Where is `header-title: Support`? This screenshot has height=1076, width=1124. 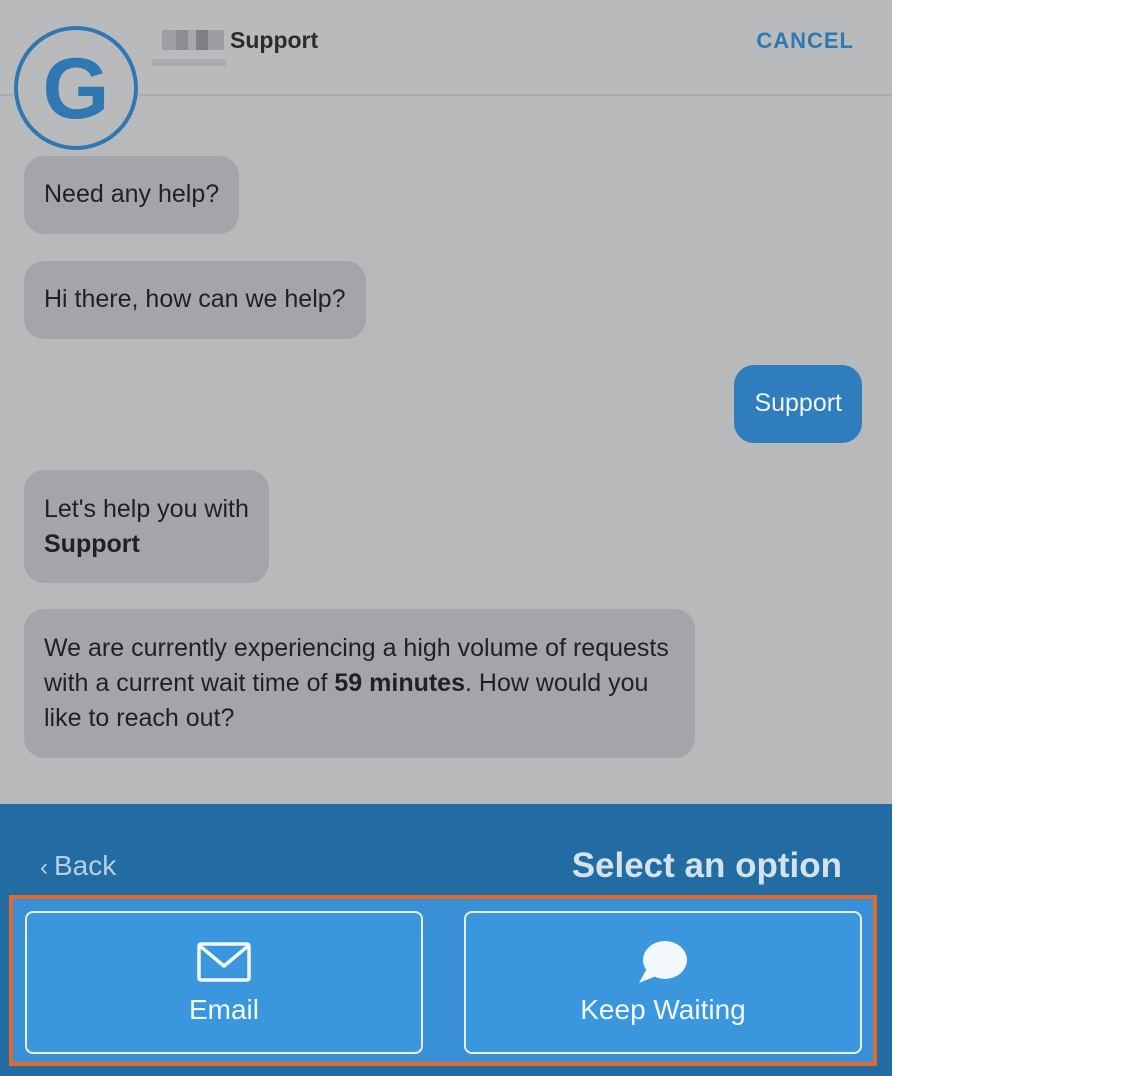
header-title: Support is located at coordinates (274, 40).